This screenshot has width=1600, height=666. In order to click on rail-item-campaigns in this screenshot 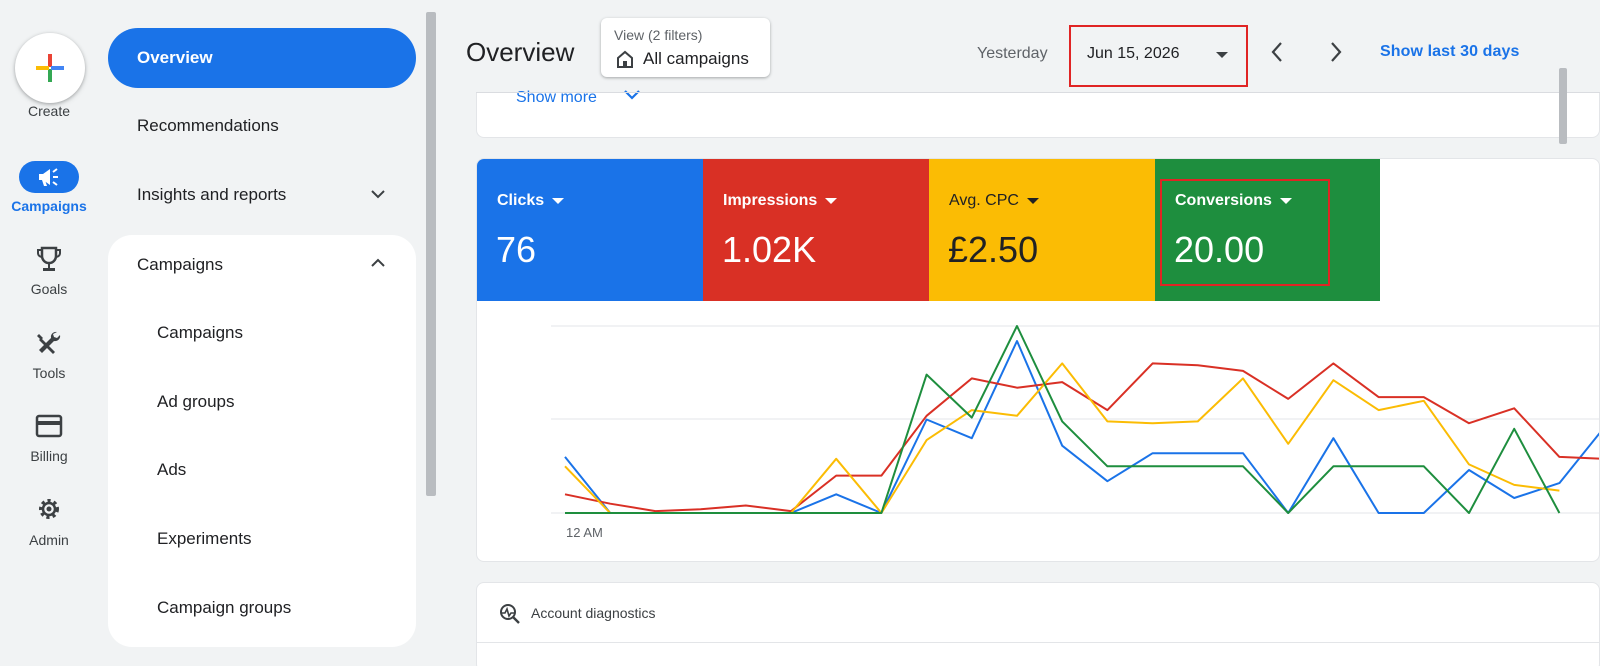, I will do `click(49, 177)`.